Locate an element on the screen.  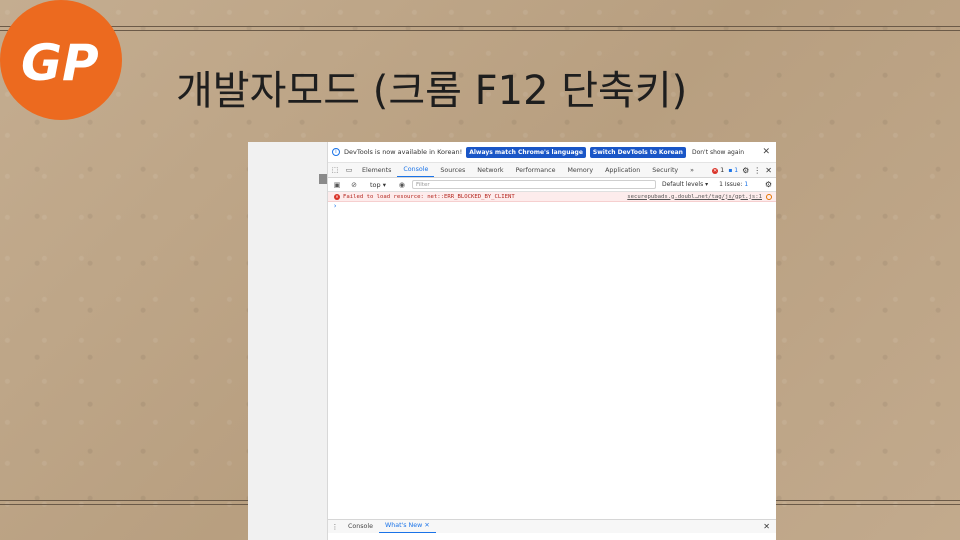
drawer-tab-whats-new-label: What's New is located at coordinates (404, 525).